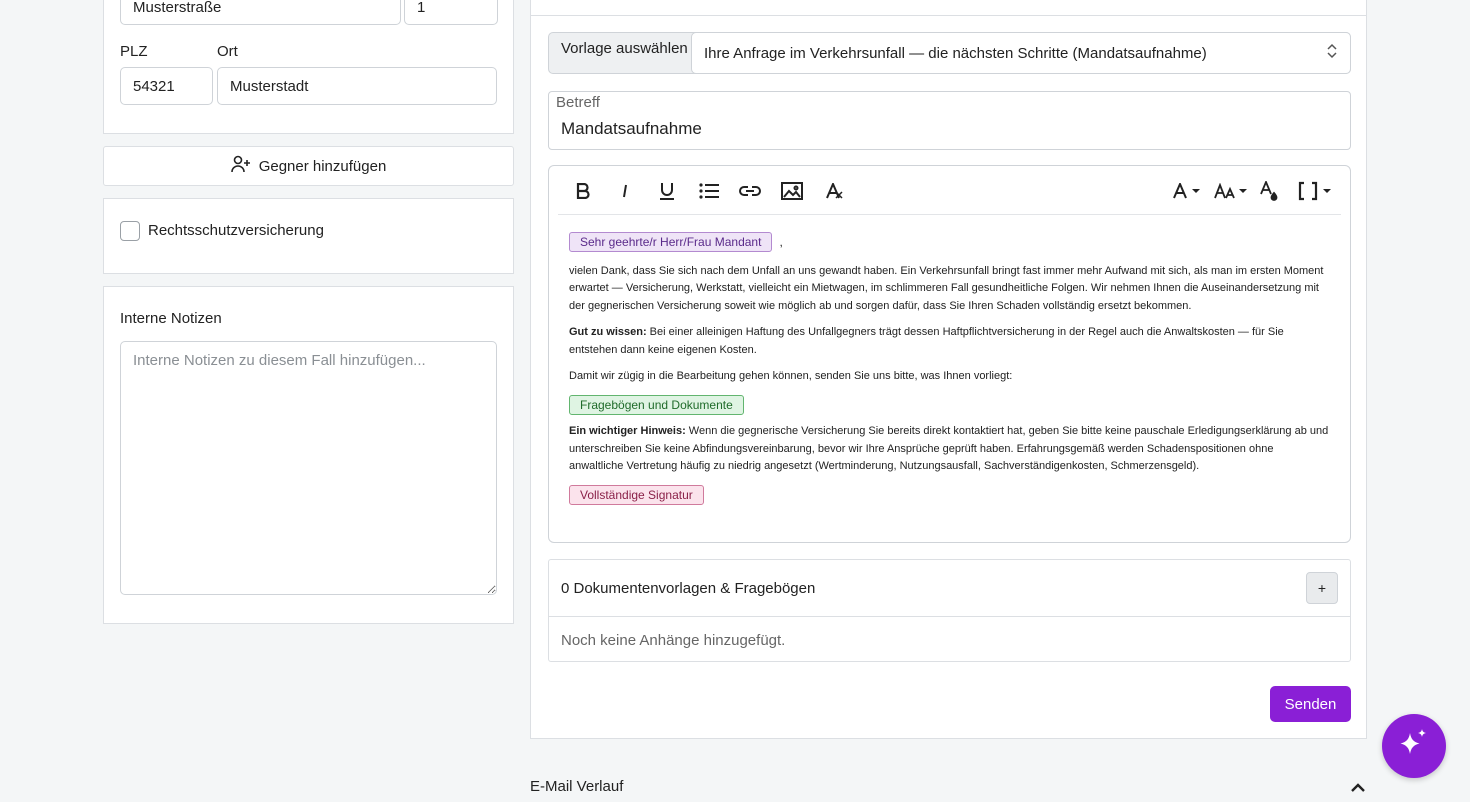  What do you see at coordinates (636, 494) in the screenshot?
I see `signature-placeholder-tag: Vollständige Signatur` at bounding box center [636, 494].